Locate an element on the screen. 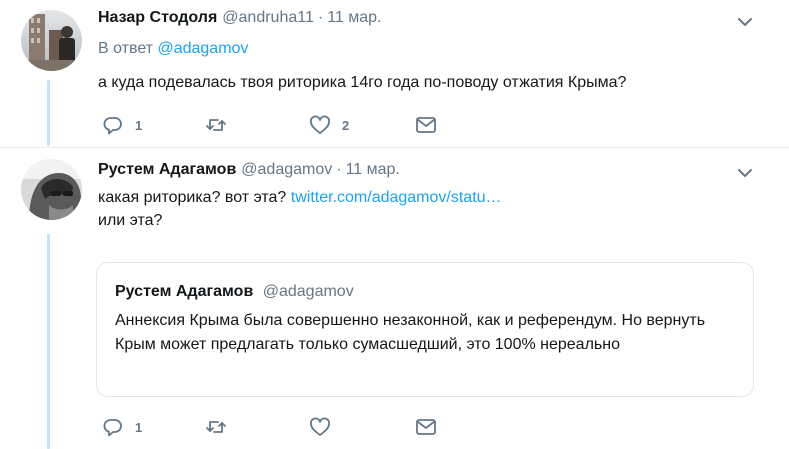 Image resolution: width=789 pixels, height=449 pixels. reply-context: В ответ @adagamov is located at coordinates (173, 49).